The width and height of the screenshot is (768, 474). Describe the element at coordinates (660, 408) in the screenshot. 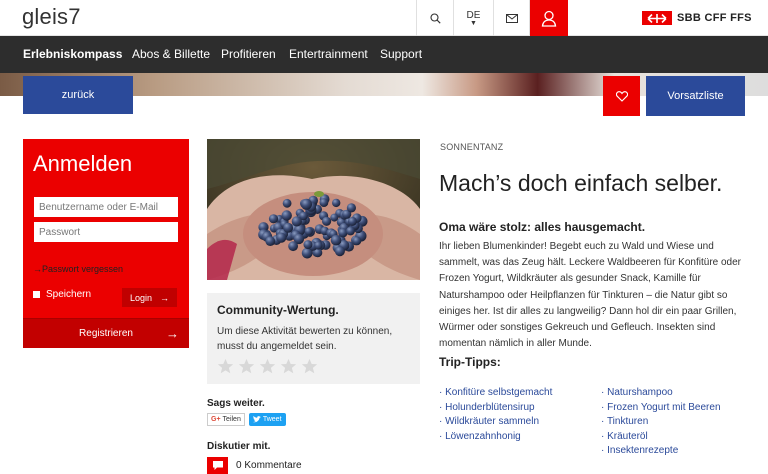

I see `trip-tip-link: Frozen Yogurt mit Beeren` at that location.